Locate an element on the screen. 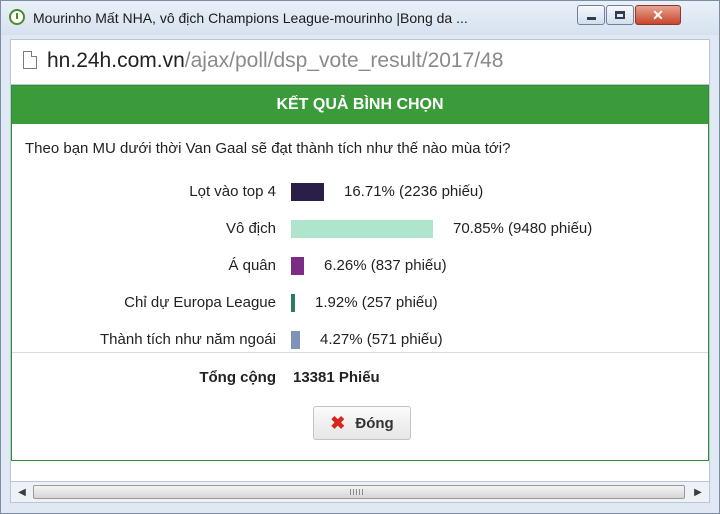 This screenshot has width=720, height=514. scroll-left-icon: ◀ is located at coordinates (22, 492).